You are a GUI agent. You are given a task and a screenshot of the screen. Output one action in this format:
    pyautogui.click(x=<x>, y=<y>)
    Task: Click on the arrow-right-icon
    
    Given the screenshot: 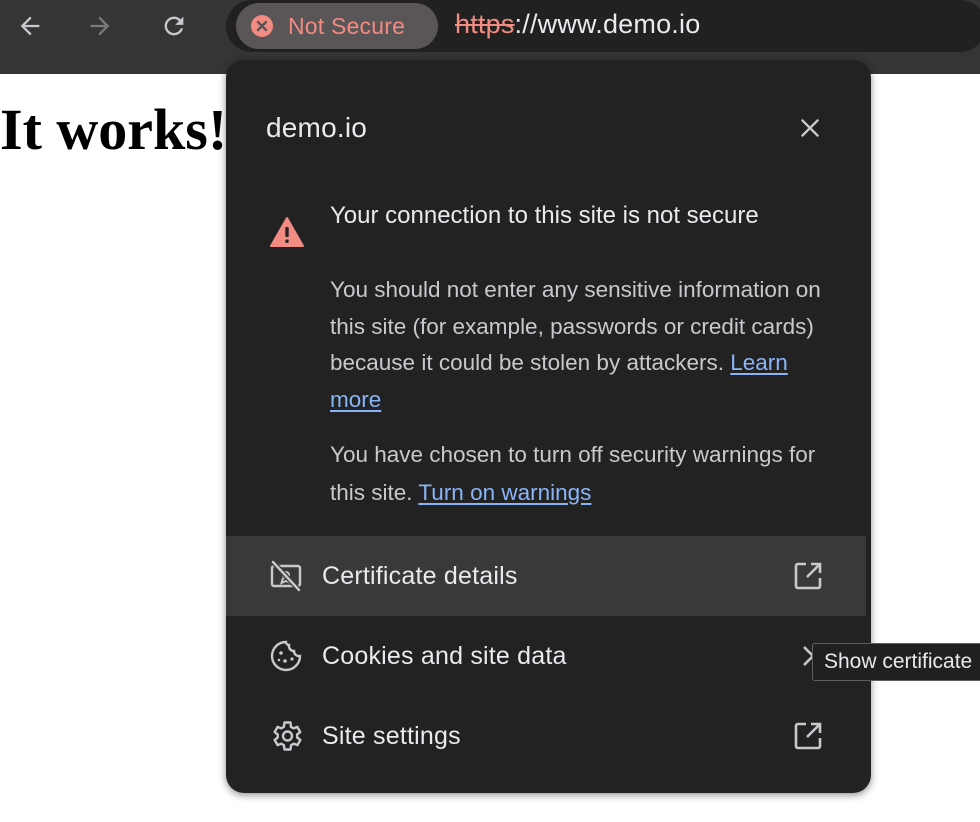 What is the action you would take?
    pyautogui.click(x=100, y=26)
    